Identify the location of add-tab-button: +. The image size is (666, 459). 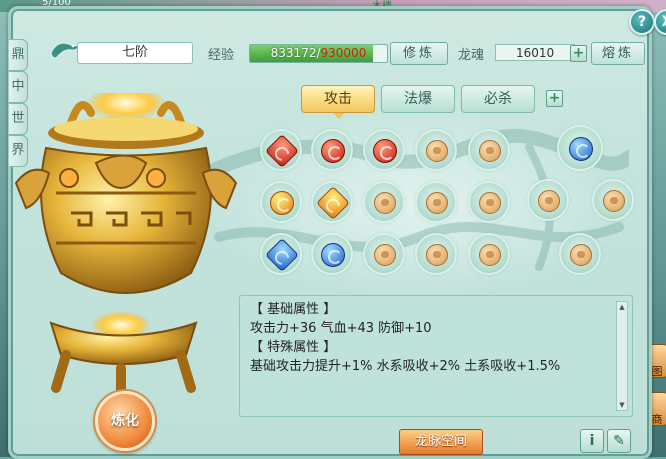
(554, 98).